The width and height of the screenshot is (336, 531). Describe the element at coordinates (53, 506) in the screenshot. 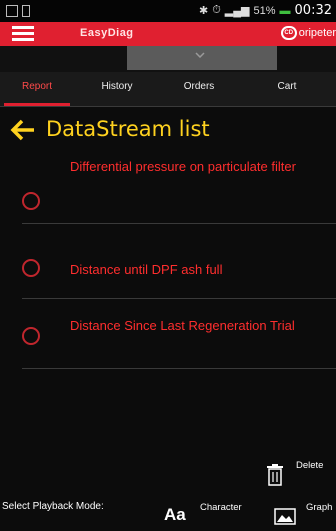

I see `playback-mode-label: Select Playback Mode:` at that location.